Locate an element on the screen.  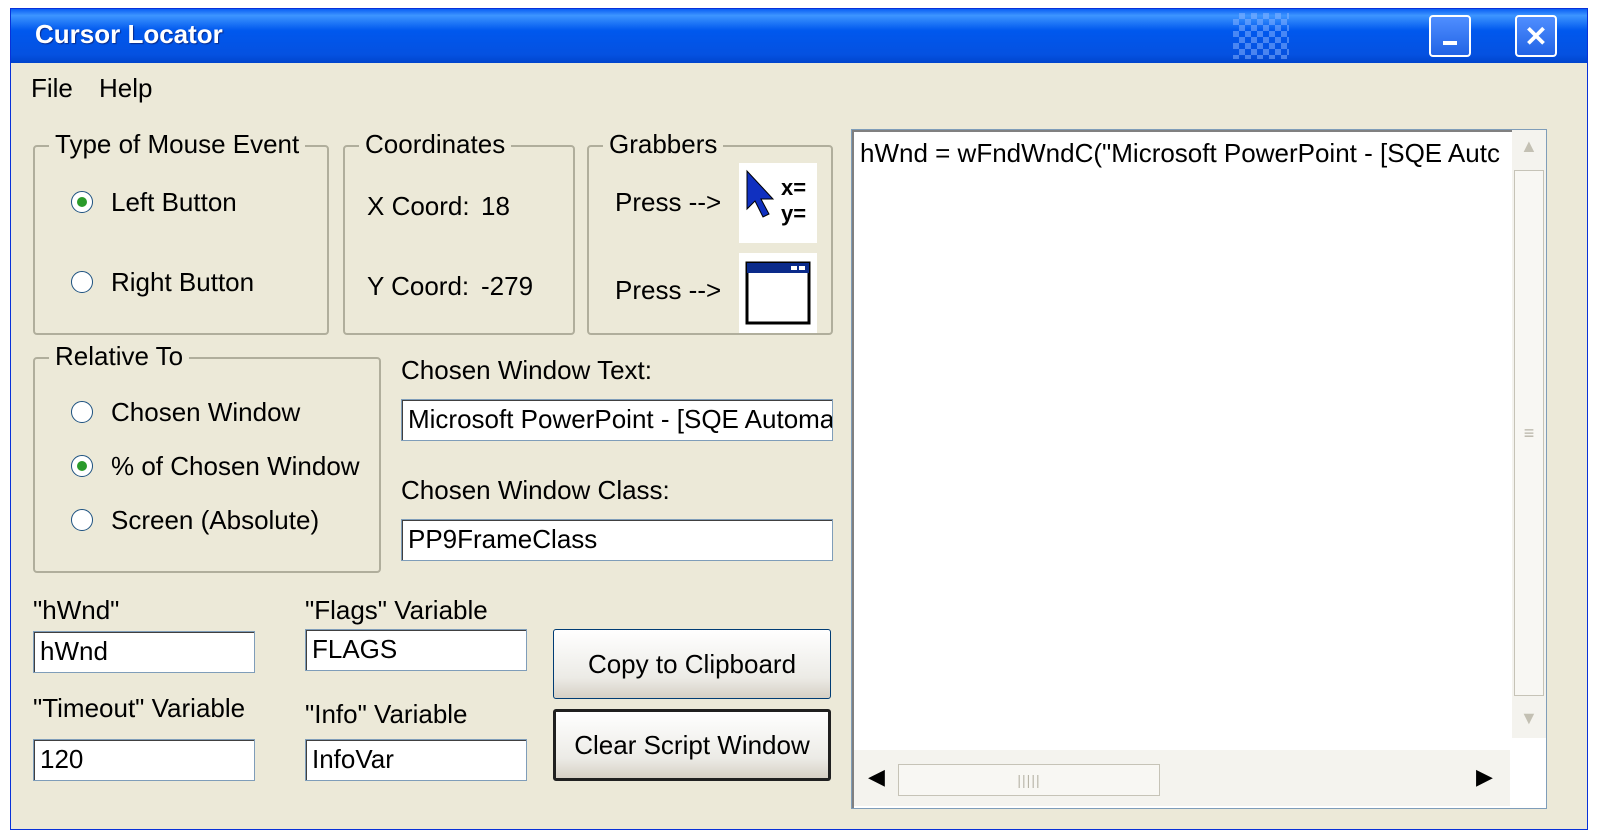
left-button-radio is located at coordinates (82, 202).